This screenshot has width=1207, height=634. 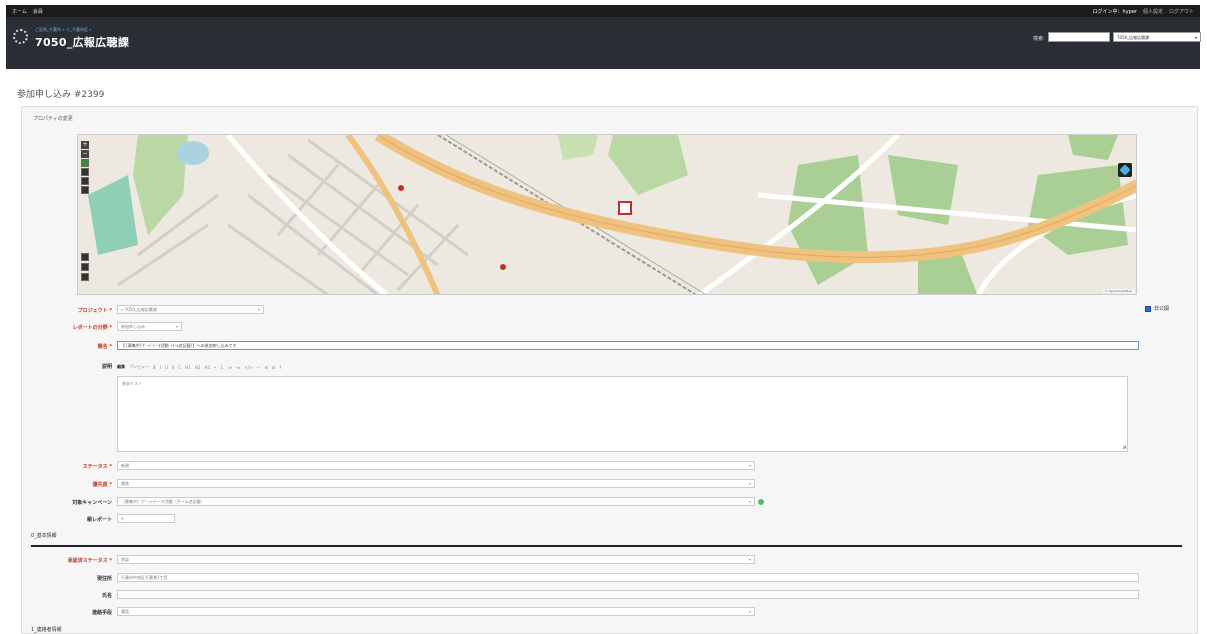 What do you see at coordinates (207, 367) in the screenshot?
I see `h3-button: H3` at bounding box center [207, 367].